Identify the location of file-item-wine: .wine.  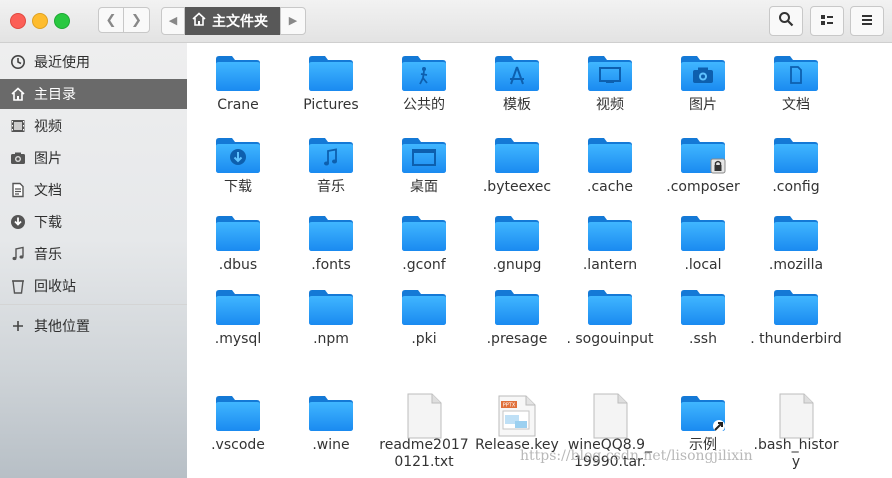
(331, 423).